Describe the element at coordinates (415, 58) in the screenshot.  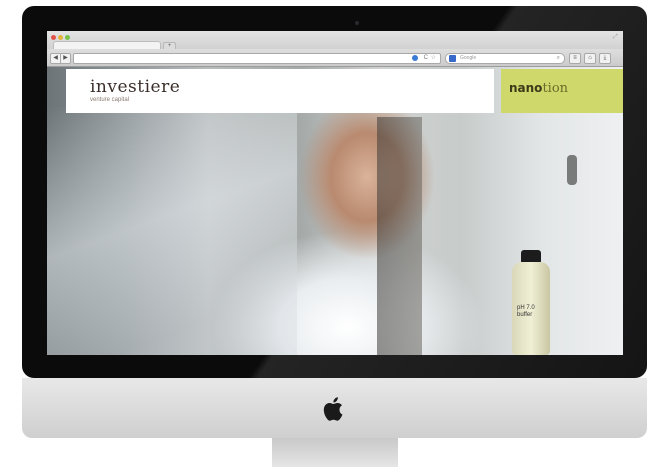
I see `site-identity-icon` at that location.